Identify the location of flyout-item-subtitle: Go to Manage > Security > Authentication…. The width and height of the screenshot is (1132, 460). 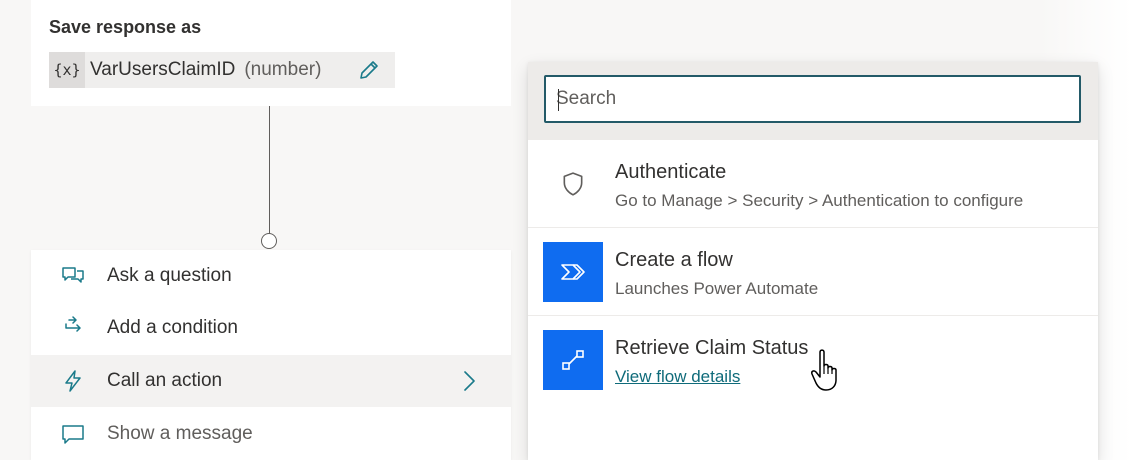
(819, 200).